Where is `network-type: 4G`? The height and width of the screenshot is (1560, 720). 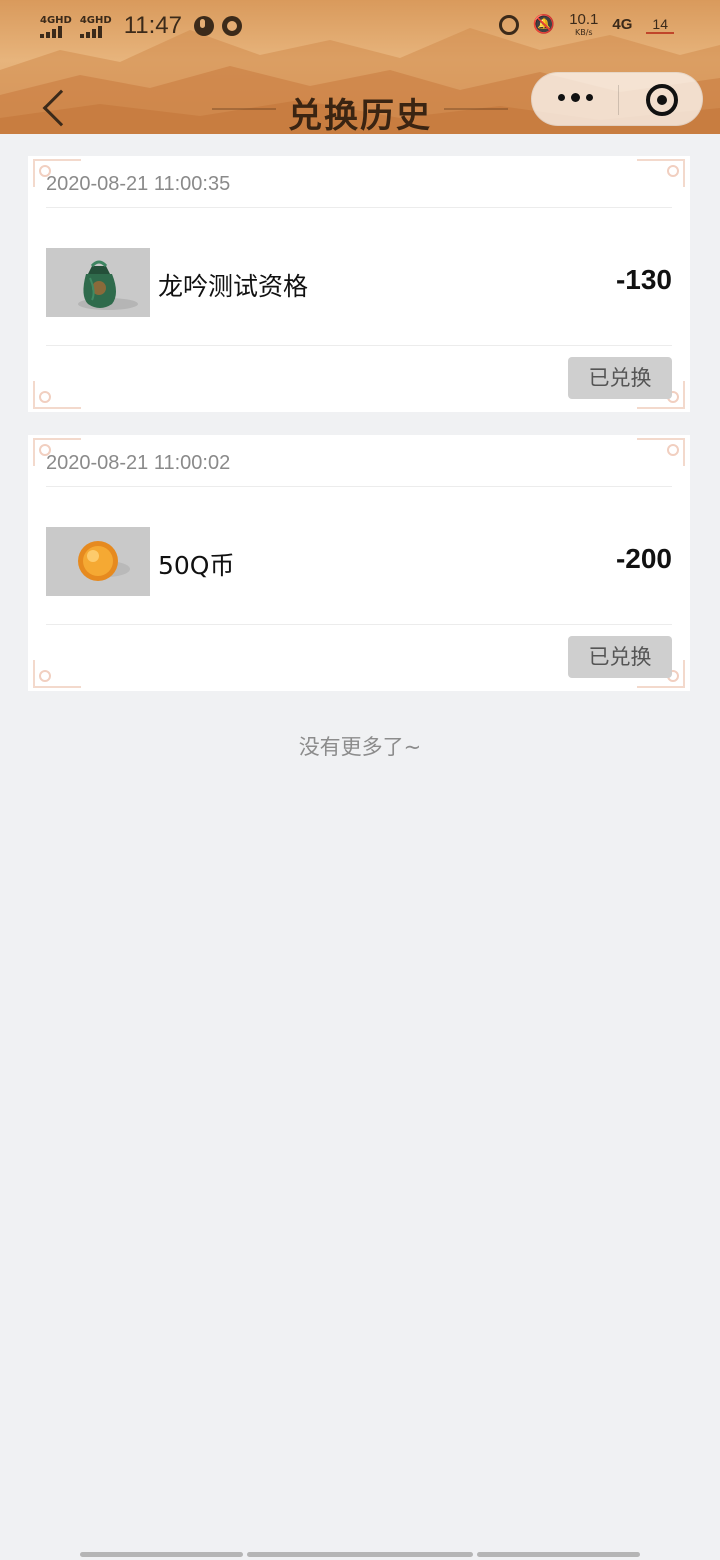
network-type: 4G is located at coordinates (622, 24).